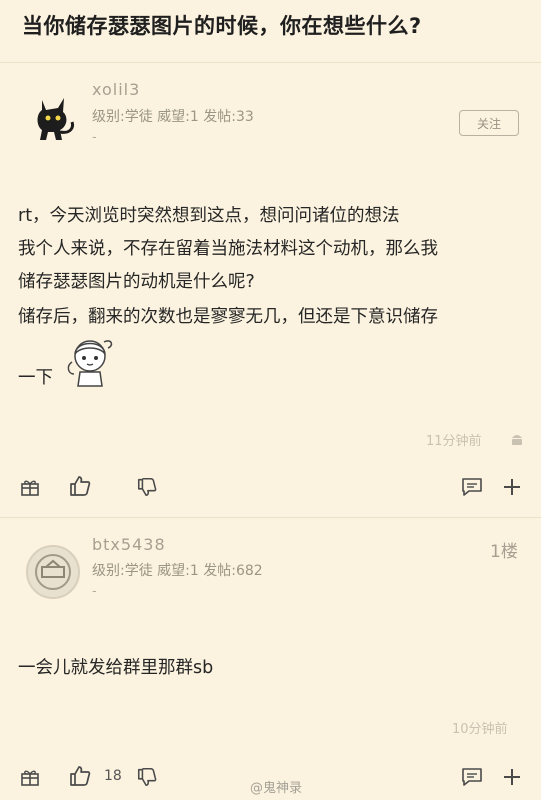 The height and width of the screenshot is (800, 541). What do you see at coordinates (517, 440) in the screenshot?
I see `android-icon` at bounding box center [517, 440].